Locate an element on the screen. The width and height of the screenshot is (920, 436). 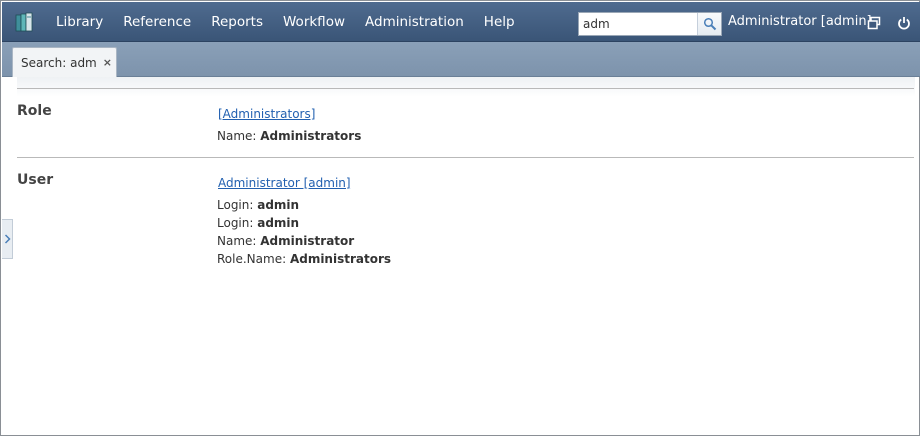
window-restore-icon is located at coordinates (874, 23).